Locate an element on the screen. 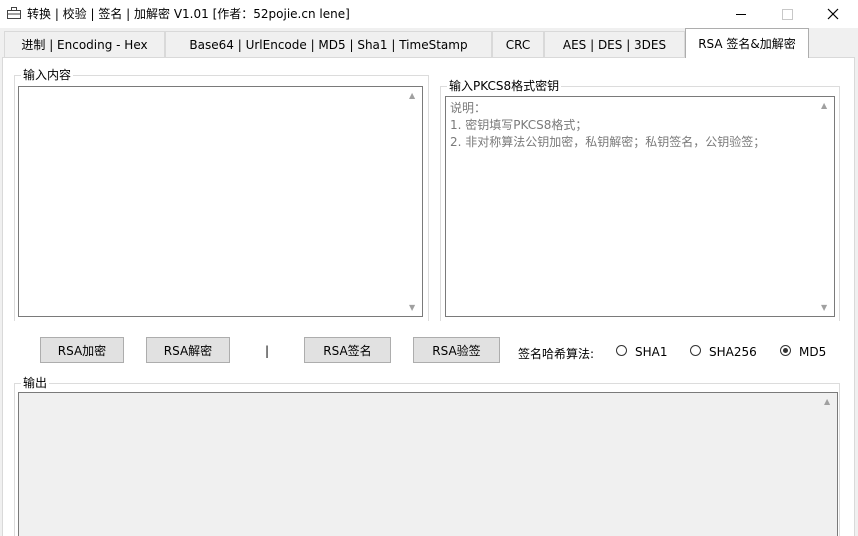 The image size is (858, 536). radio-sha256 is located at coordinates (695, 350).